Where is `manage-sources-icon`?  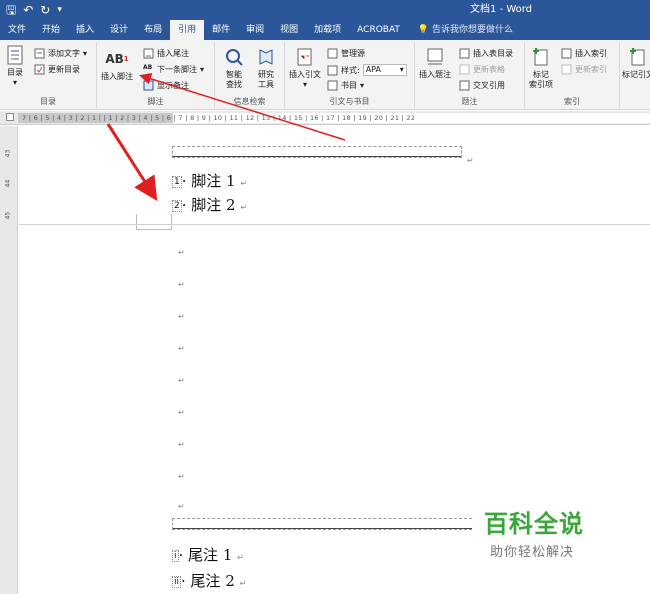 manage-sources-icon is located at coordinates (332, 53).